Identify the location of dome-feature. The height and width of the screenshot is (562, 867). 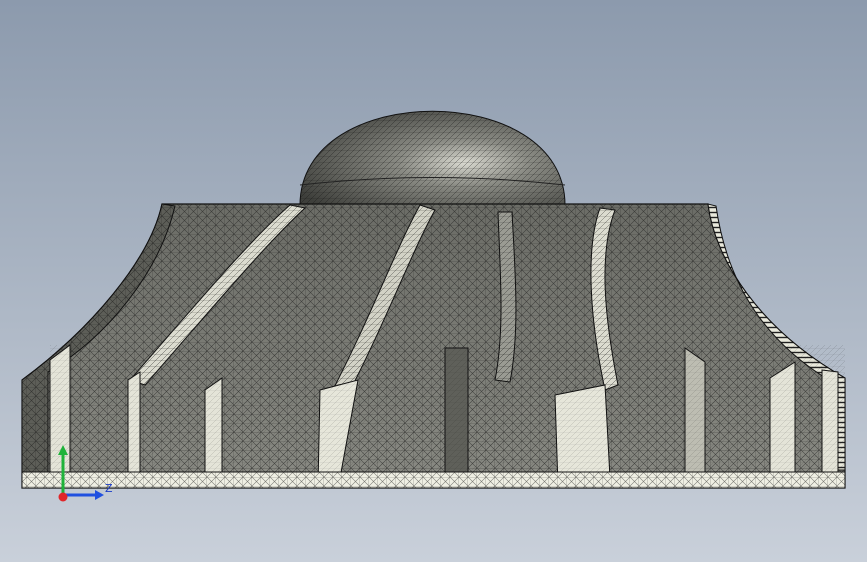
(432, 158).